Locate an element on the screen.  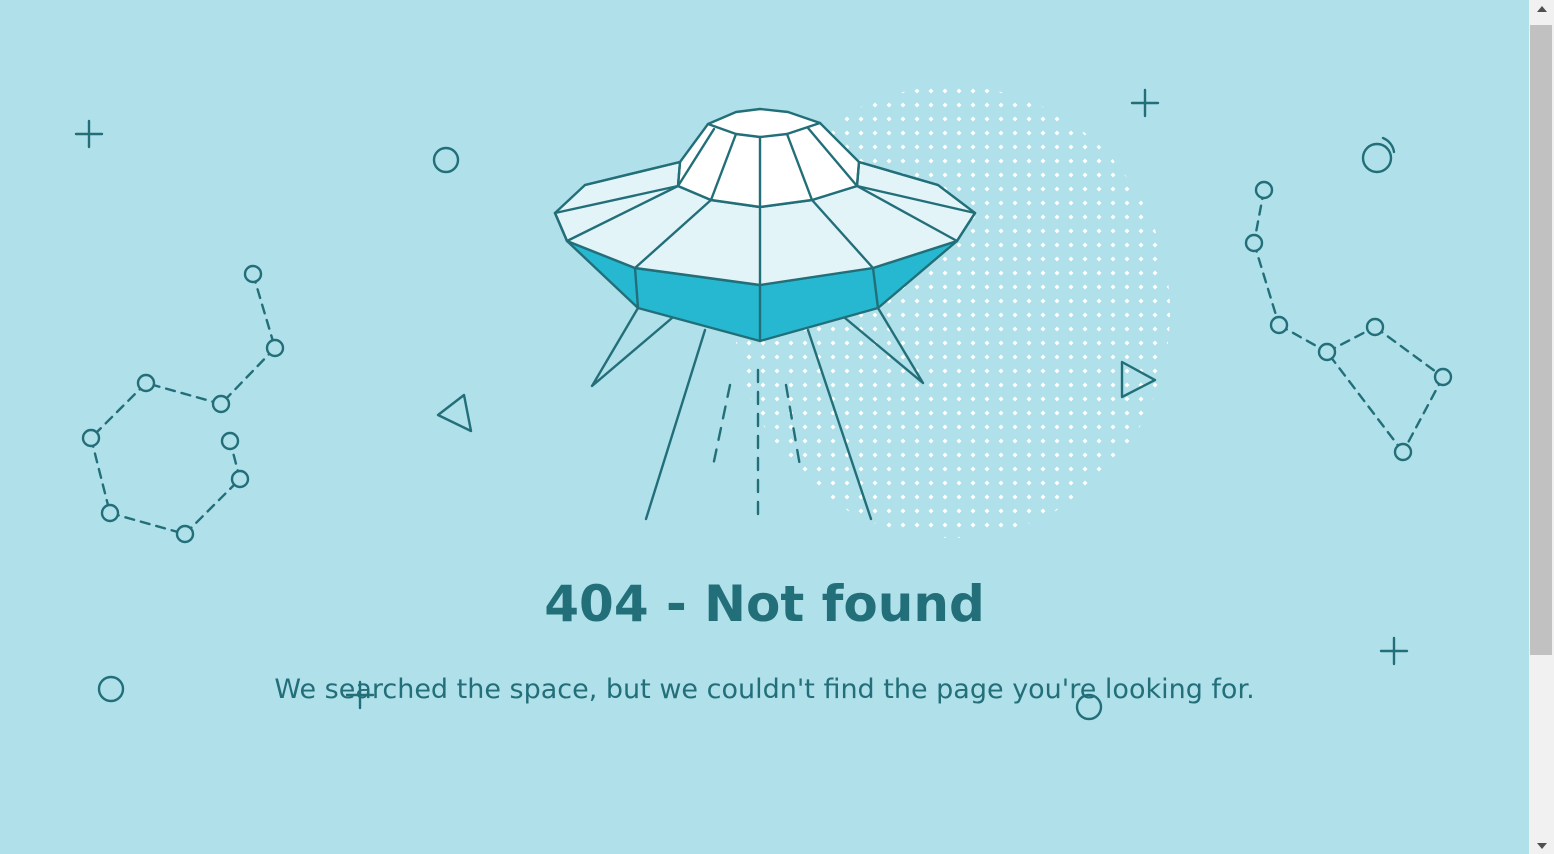
scroll-up-icon is located at coordinates (1541, 8).